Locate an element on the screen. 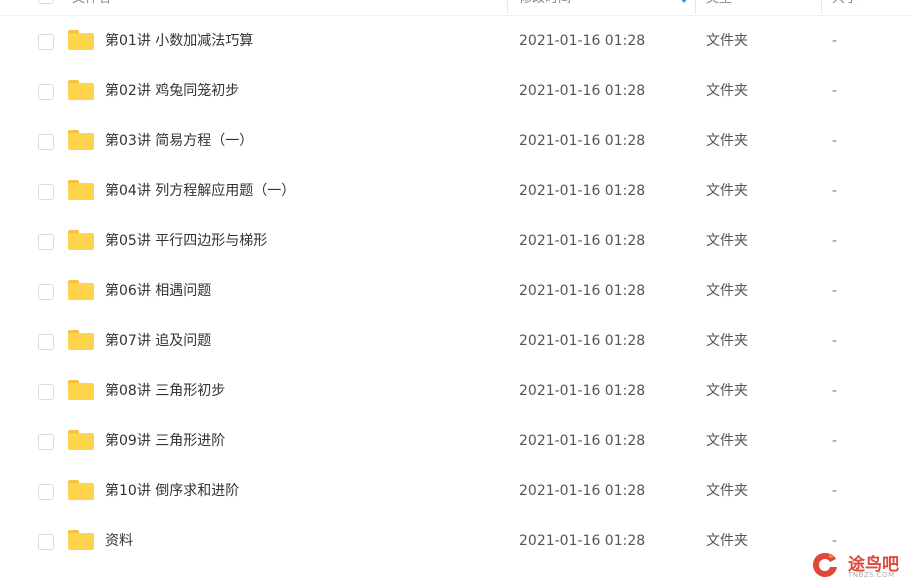  file-name: 第05讲 平行四边形与梯形 is located at coordinates (186, 241).